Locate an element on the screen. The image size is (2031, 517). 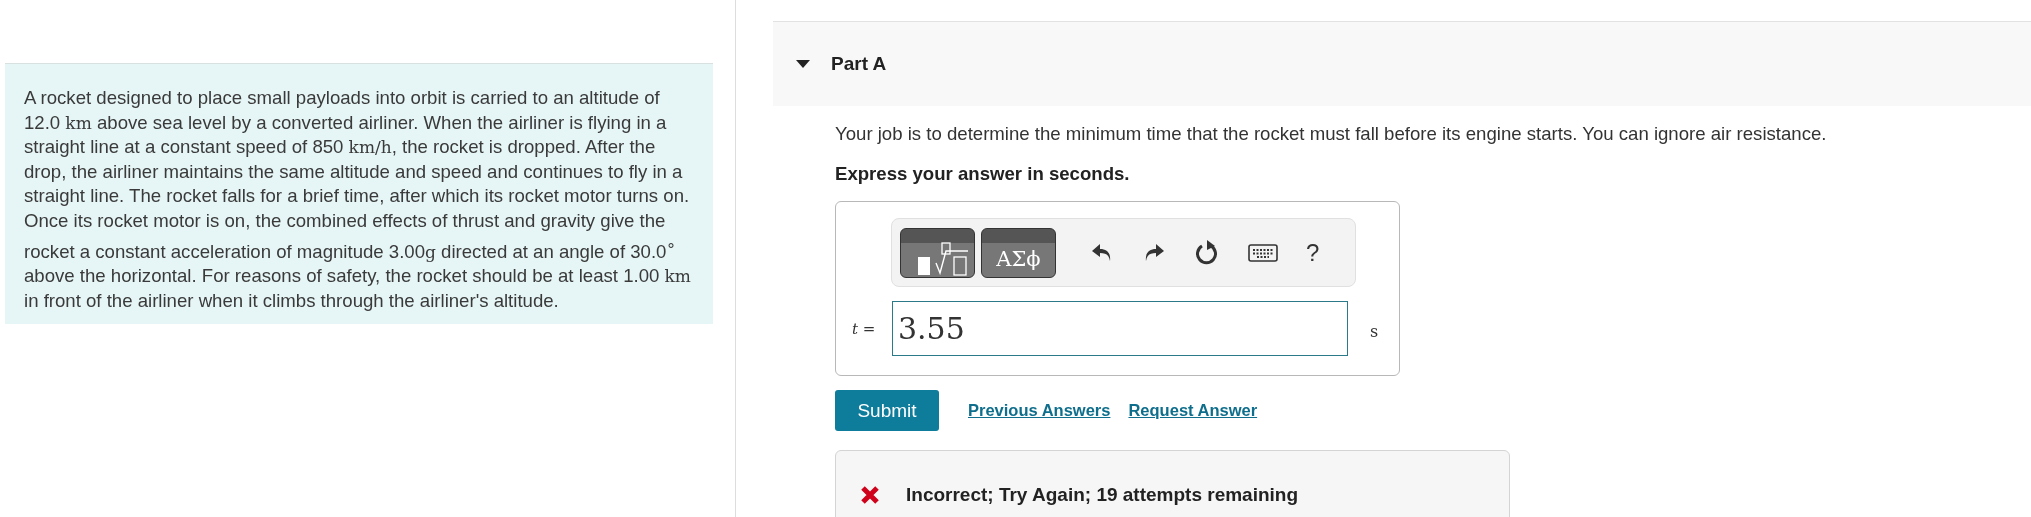
unit-label: s is located at coordinates (1374, 331).